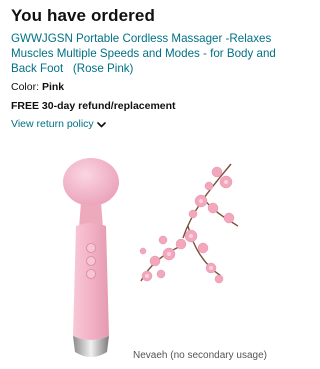 This screenshot has width=320, height=369. Describe the element at coordinates (53, 87) in the screenshot. I see `color-value: Pink` at that location.